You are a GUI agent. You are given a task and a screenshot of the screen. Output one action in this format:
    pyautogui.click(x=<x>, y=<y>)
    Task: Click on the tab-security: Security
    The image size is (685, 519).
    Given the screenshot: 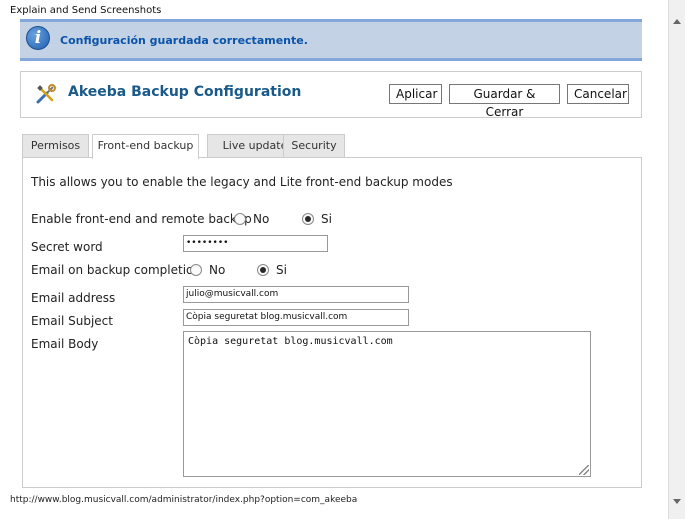 What is the action you would take?
    pyautogui.click(x=314, y=146)
    